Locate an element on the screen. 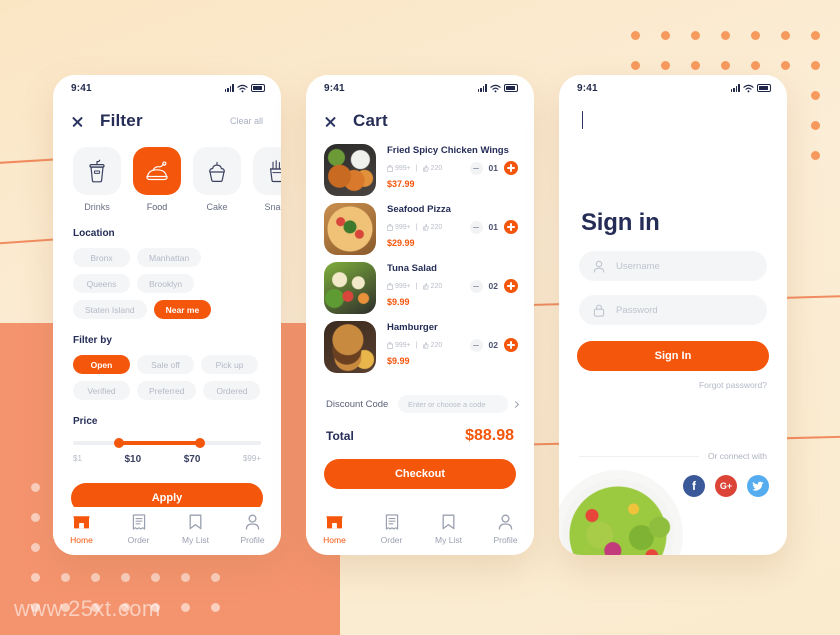  store-icon is located at coordinates (334, 521).